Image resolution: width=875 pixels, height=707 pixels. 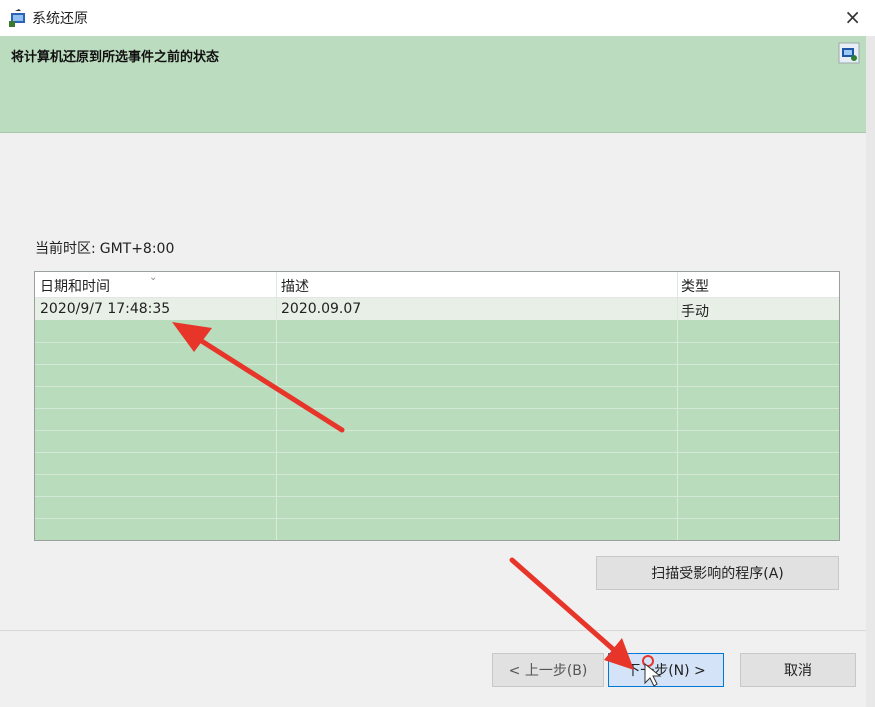 I want to click on window-title: 系统还原, so click(x=60, y=19).